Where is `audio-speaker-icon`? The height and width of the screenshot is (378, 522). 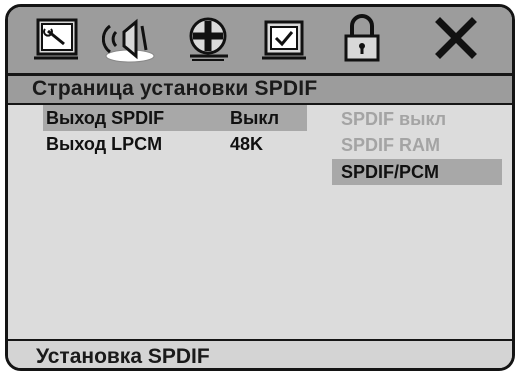 audio-speaker-icon is located at coordinates (130, 38).